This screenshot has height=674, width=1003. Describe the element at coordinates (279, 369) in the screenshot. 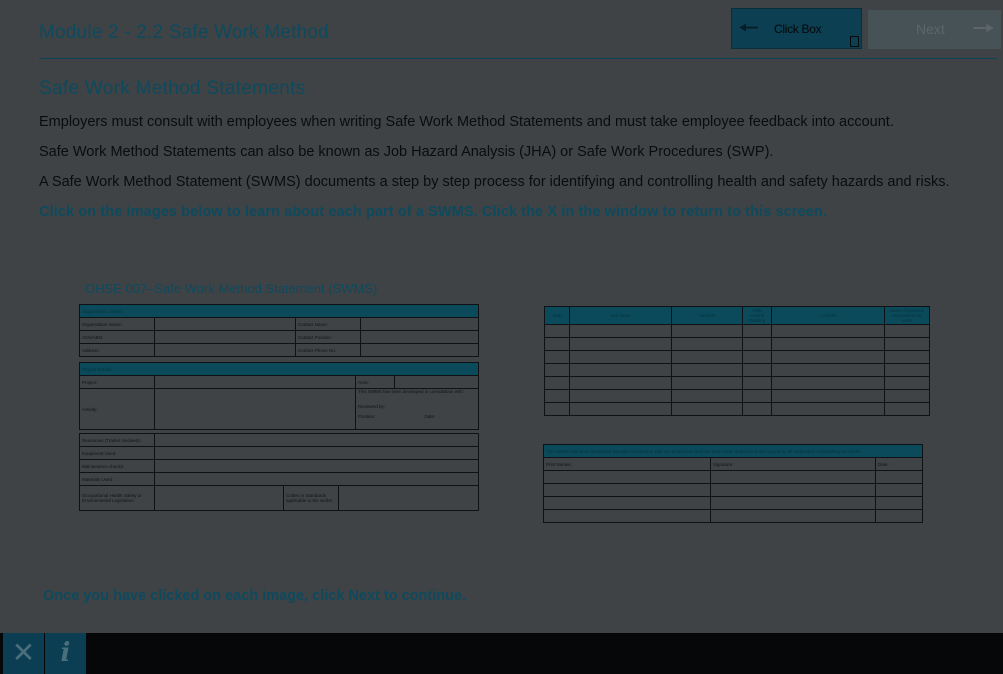

I see `form-header: Project Details` at that location.